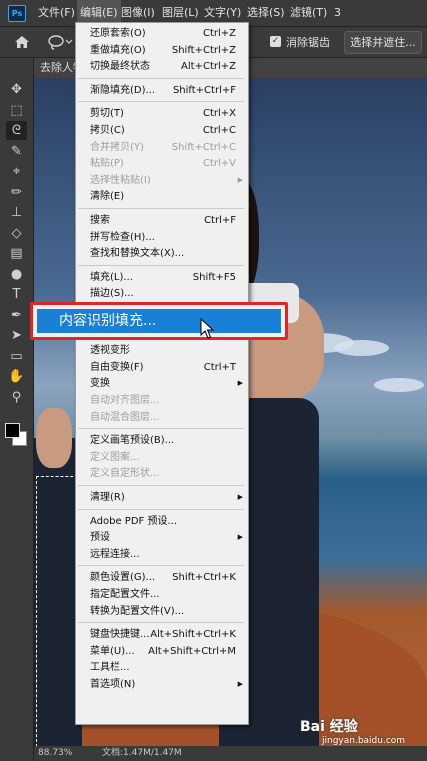  Describe the element at coordinates (275, 41) in the screenshot. I see `antialias-checkbox: ✓` at that location.